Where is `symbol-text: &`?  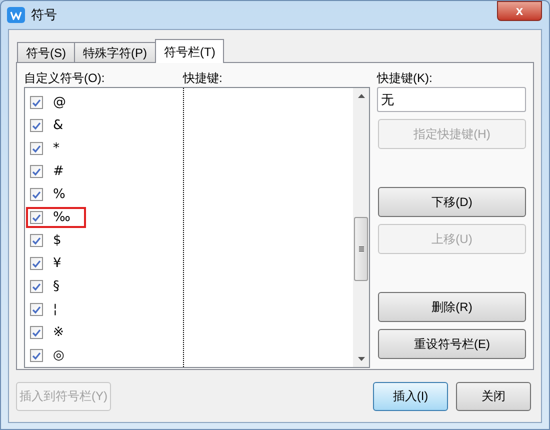 symbol-text: & is located at coordinates (58, 125).